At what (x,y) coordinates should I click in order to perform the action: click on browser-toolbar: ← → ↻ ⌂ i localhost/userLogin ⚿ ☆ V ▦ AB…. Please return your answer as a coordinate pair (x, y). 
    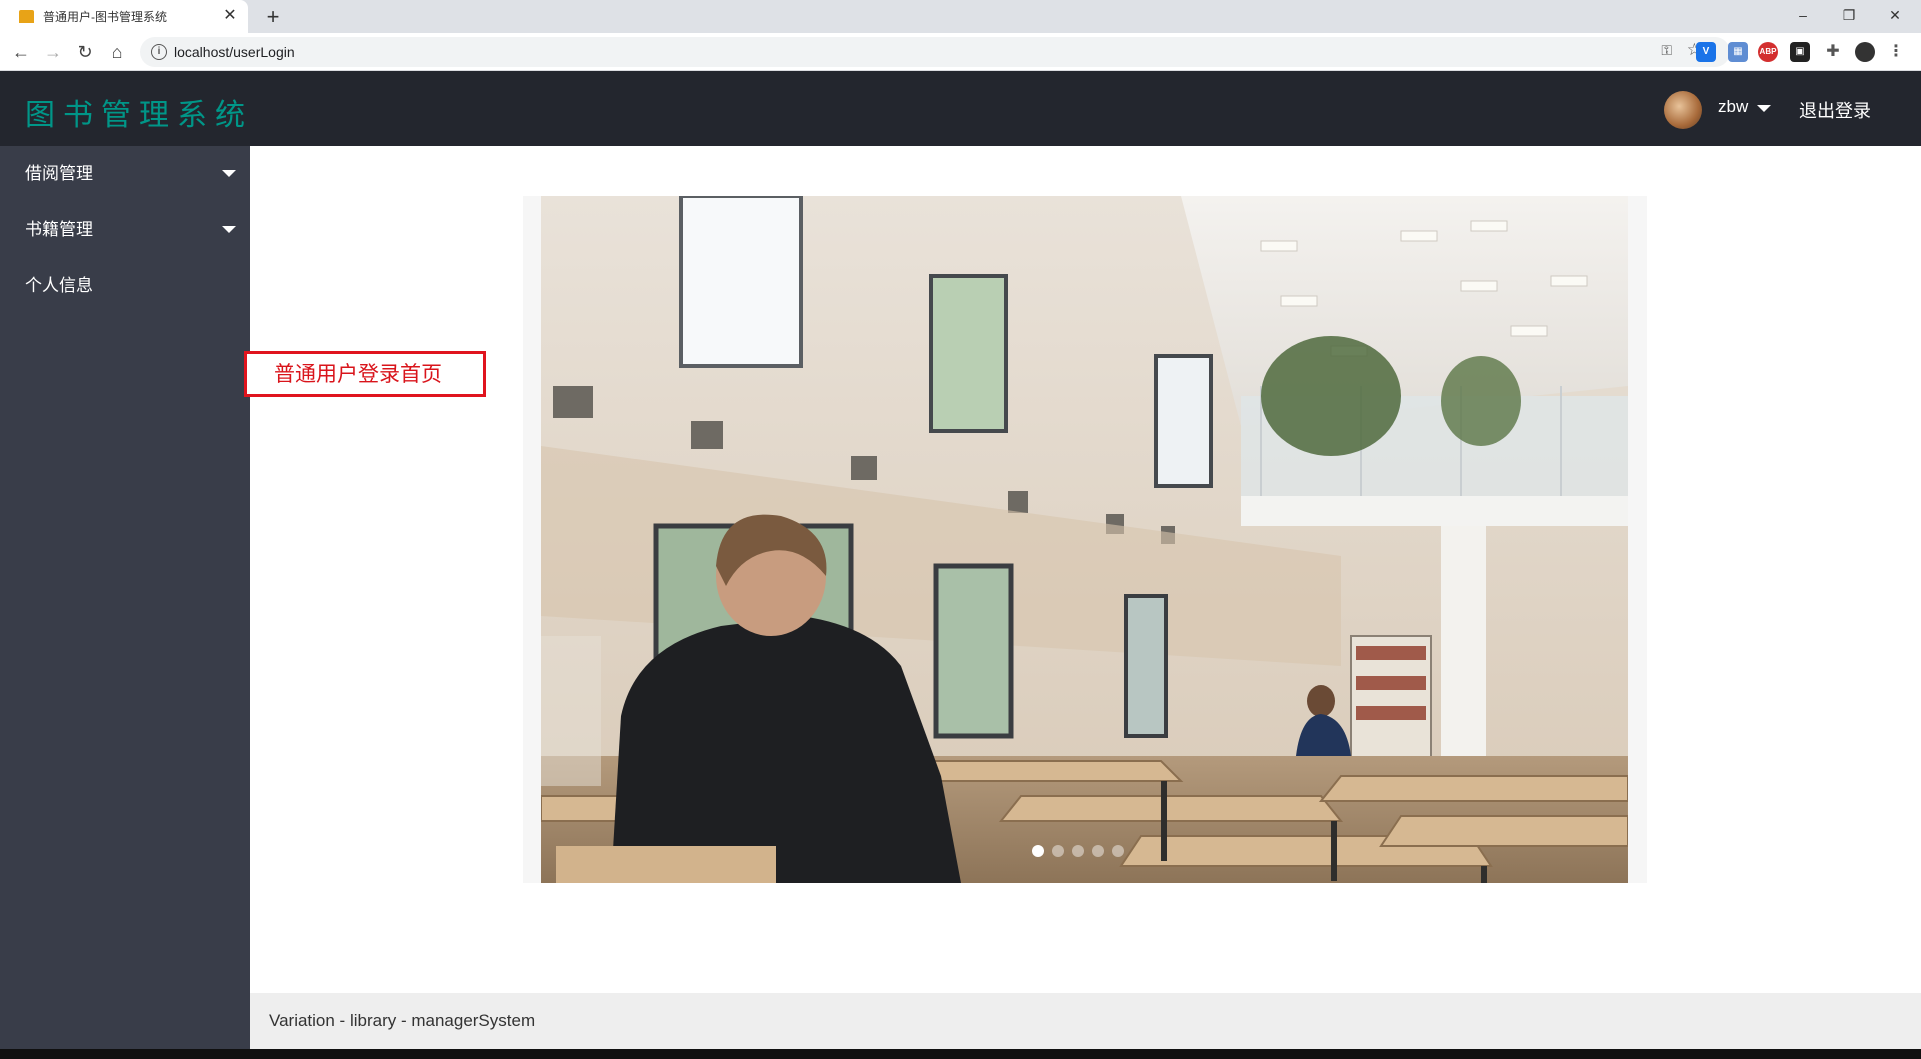
    Looking at the image, I should click on (960, 52).